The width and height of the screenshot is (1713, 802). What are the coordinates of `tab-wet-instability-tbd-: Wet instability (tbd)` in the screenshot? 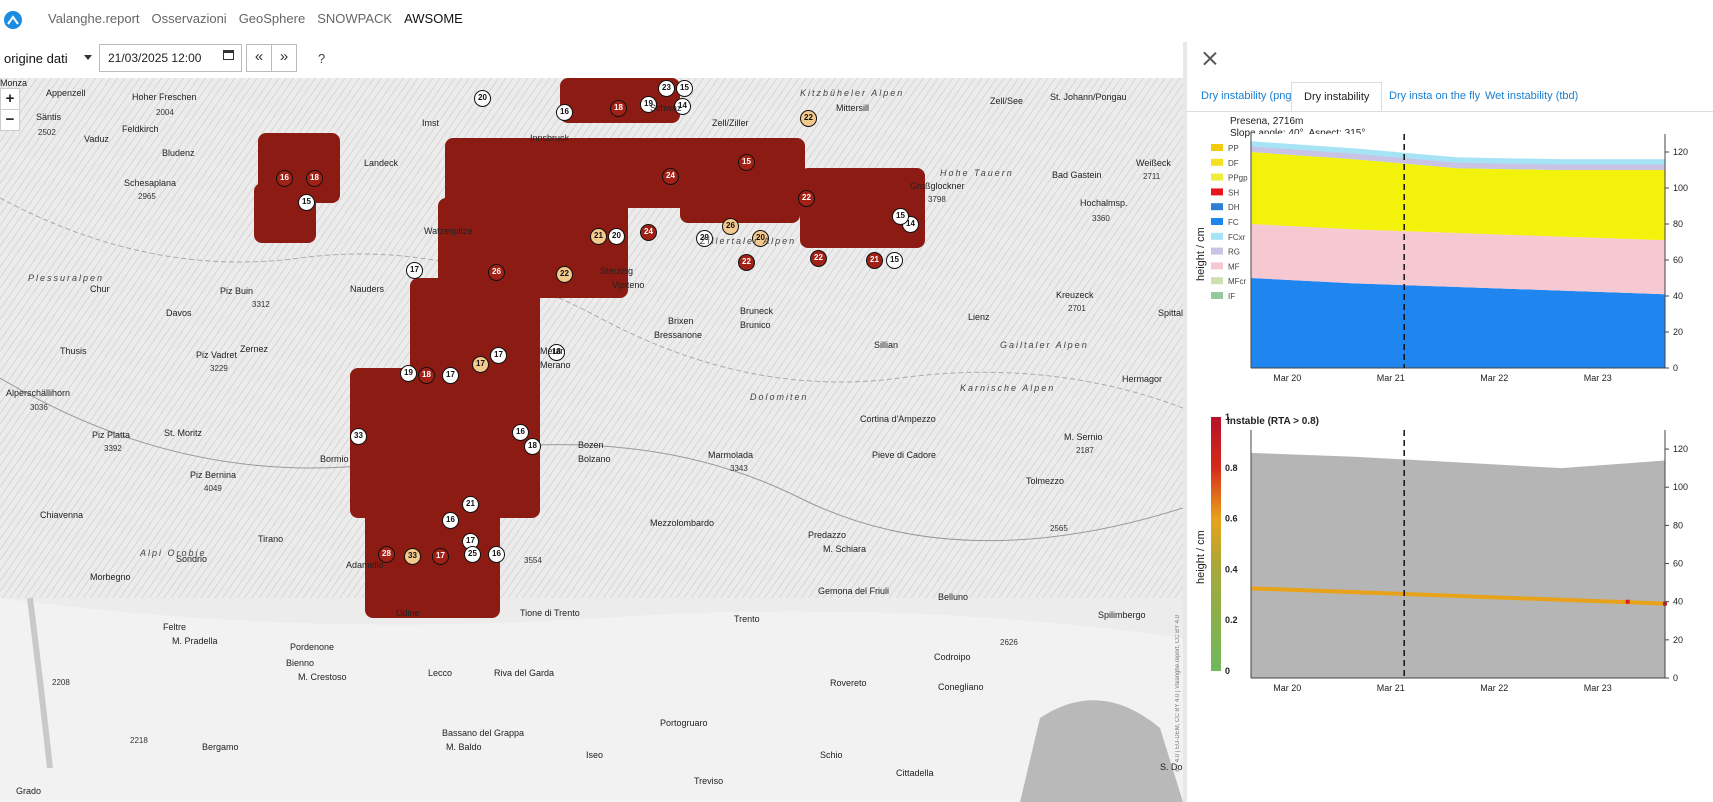 It's located at (1531, 96).